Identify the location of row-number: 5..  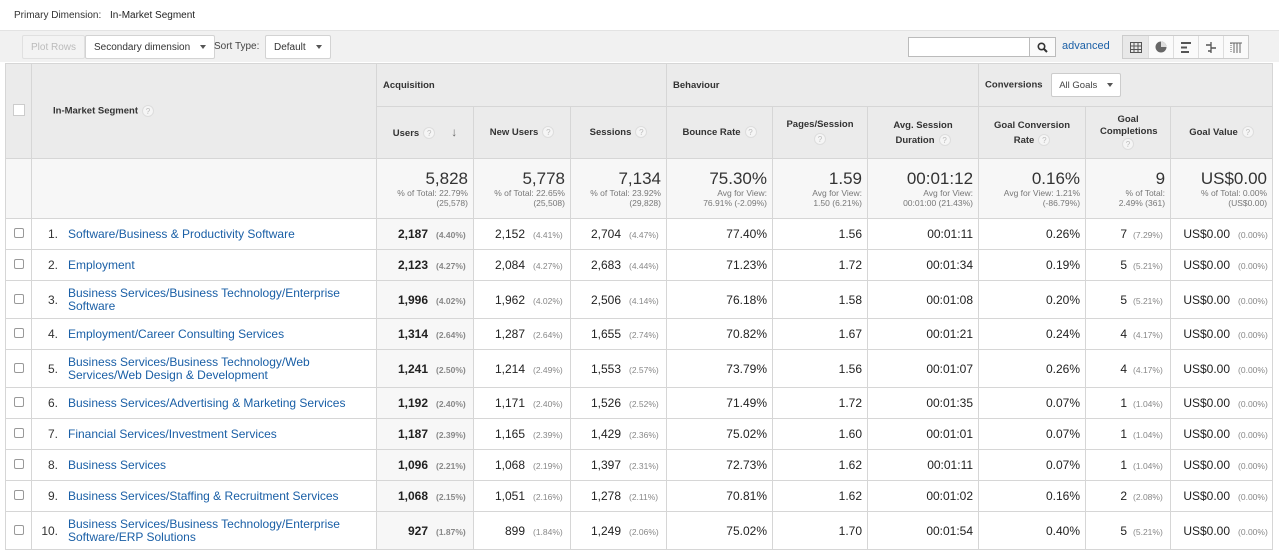
(52, 368).